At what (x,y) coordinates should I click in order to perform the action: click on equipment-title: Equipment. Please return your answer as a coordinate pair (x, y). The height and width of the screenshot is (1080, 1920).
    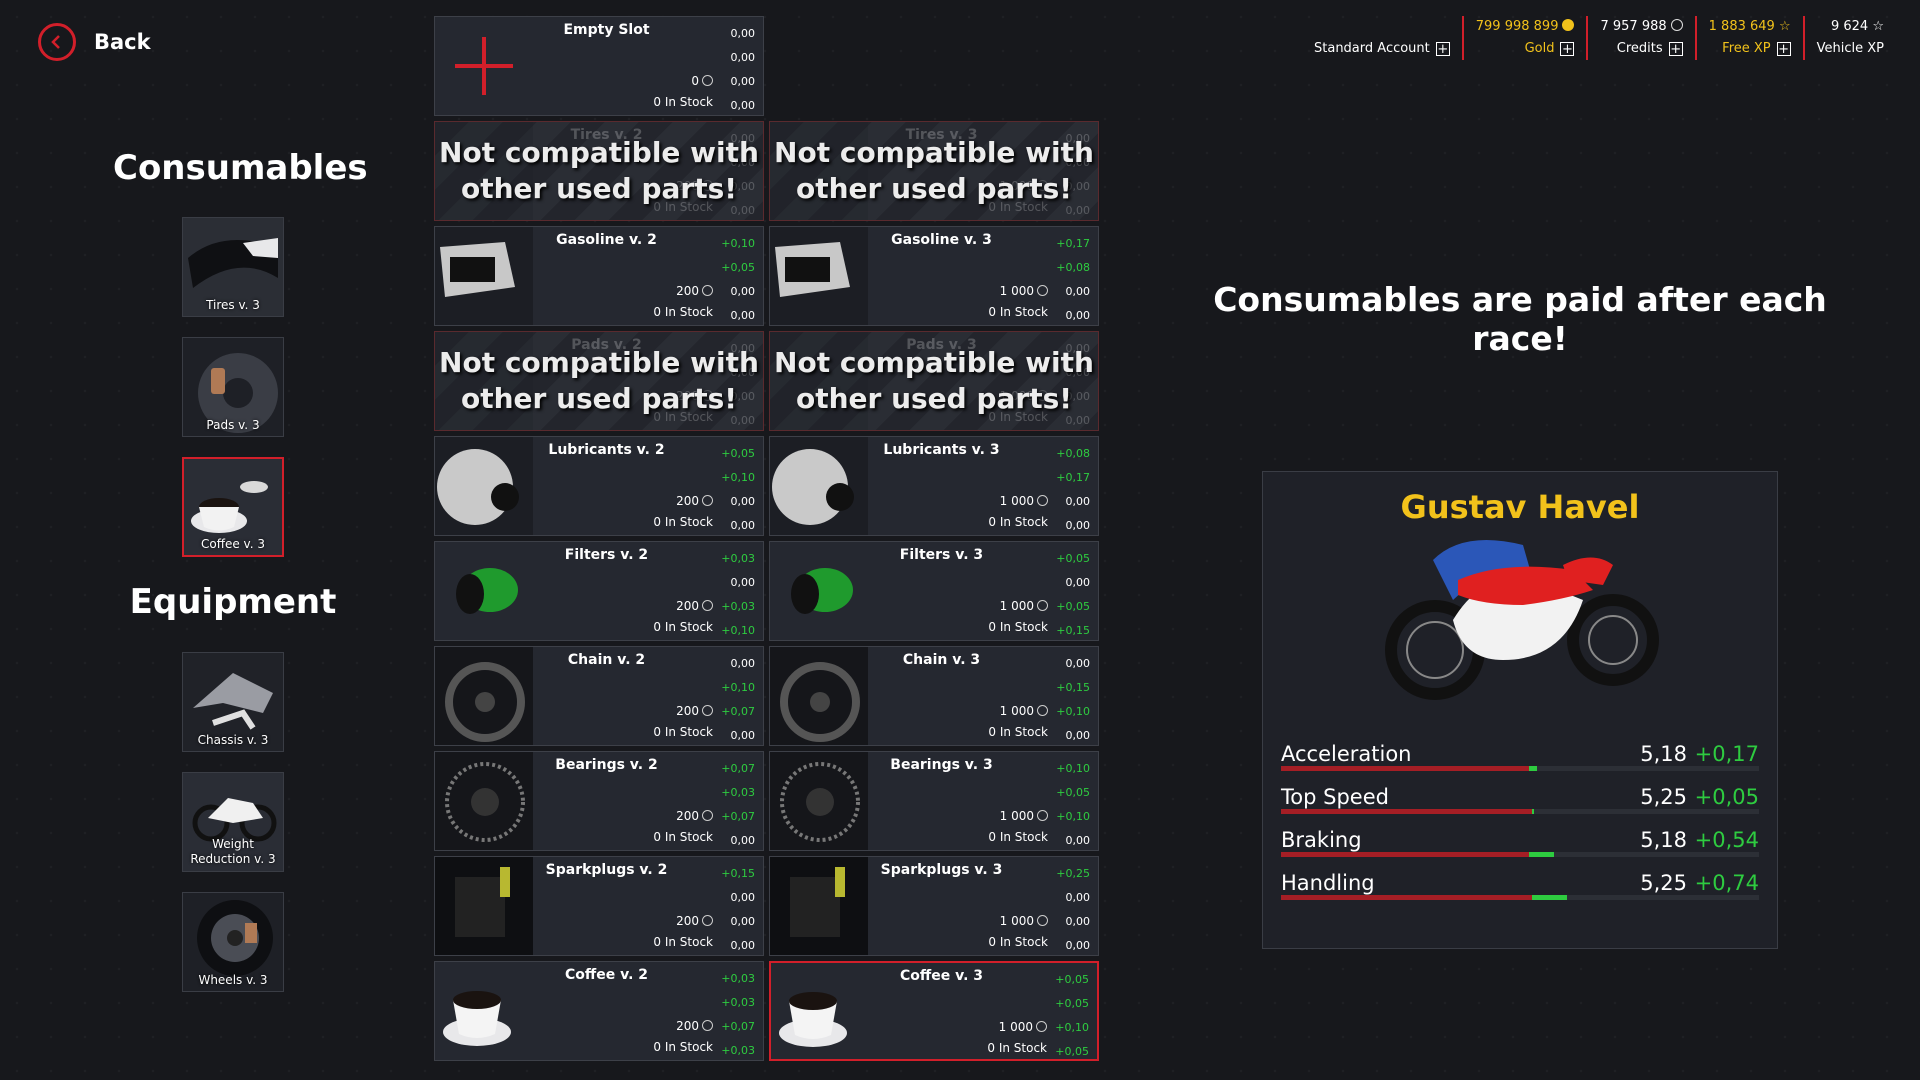
    Looking at the image, I should click on (233, 602).